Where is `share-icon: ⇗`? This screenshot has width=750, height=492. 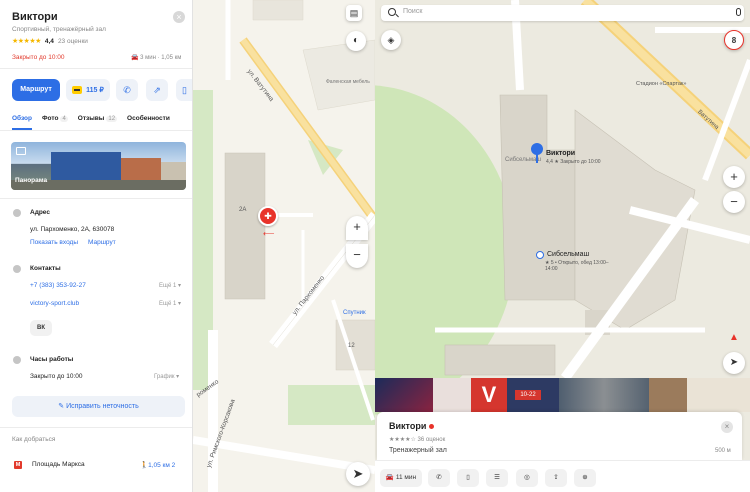 share-icon: ⇗ is located at coordinates (157, 90).